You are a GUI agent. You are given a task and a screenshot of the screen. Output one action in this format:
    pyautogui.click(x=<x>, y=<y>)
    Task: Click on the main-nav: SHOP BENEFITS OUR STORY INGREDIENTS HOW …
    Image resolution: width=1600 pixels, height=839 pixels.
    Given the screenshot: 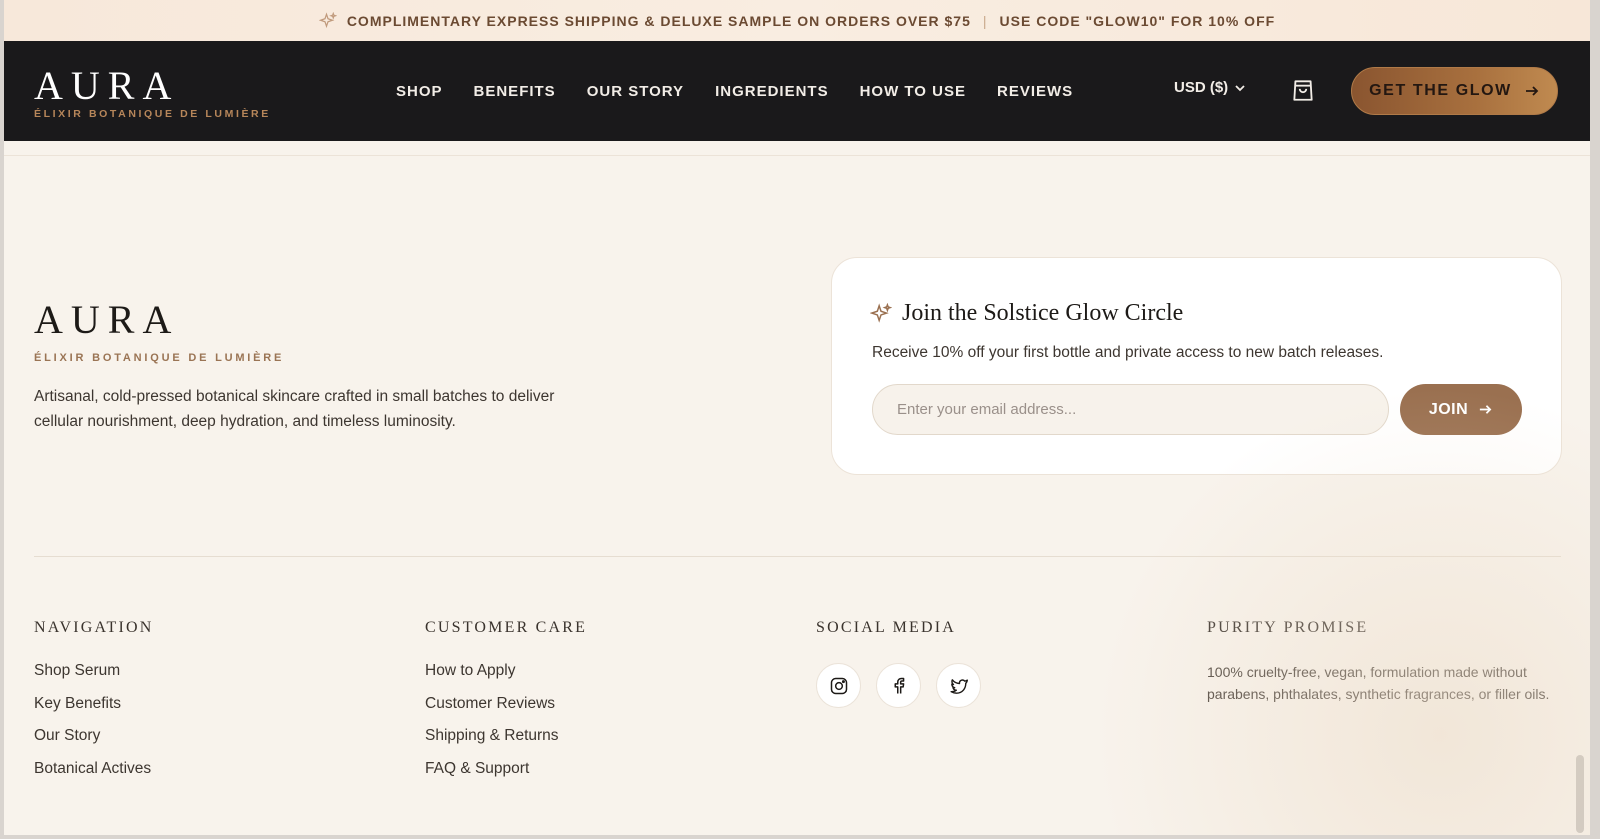 What is the action you would take?
    pyautogui.click(x=750, y=91)
    